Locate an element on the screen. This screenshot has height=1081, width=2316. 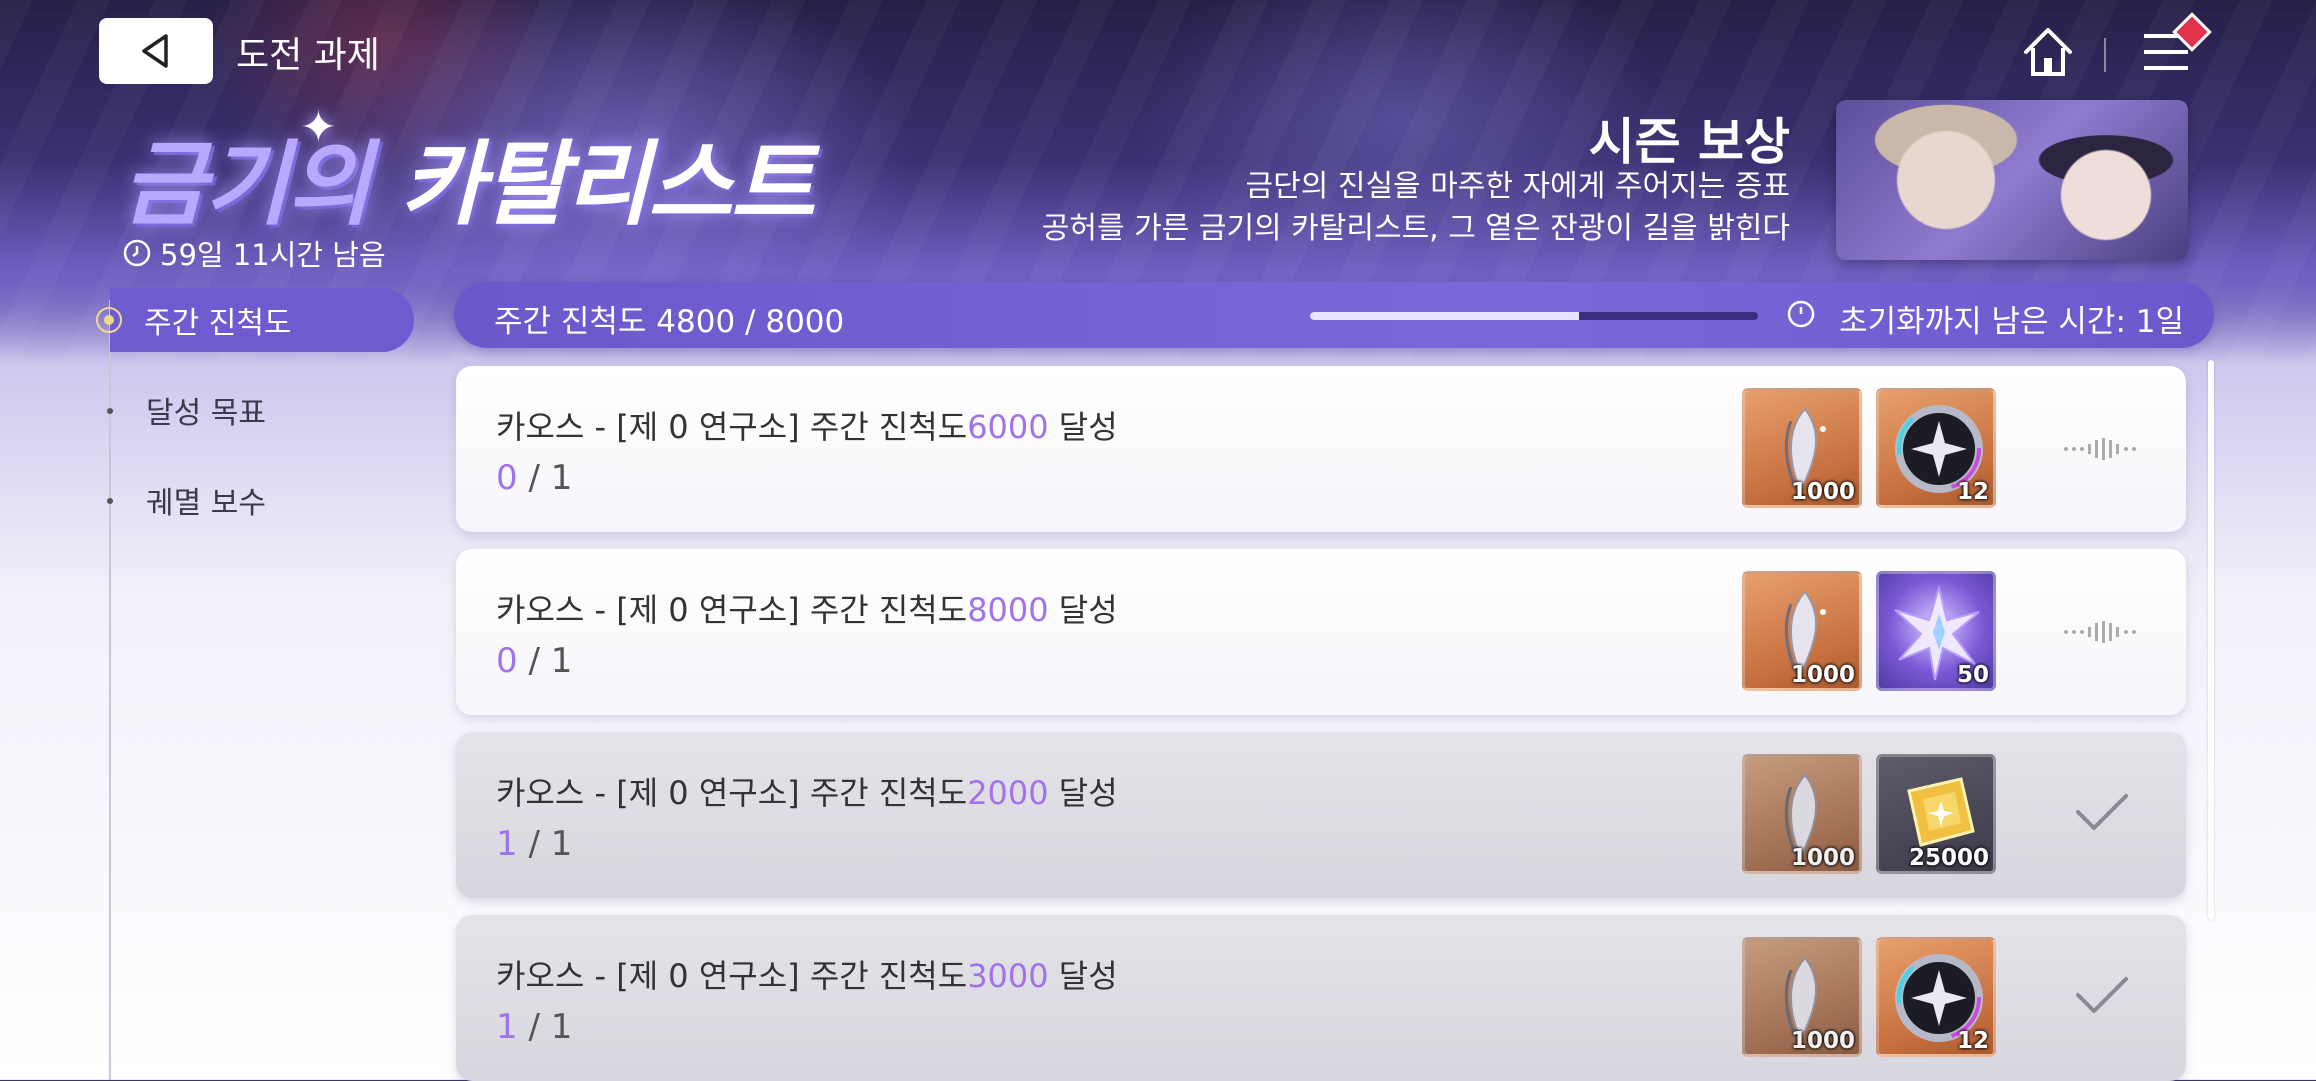
season-reward-title: 시즌 보상 is located at coordinates (1689, 142).